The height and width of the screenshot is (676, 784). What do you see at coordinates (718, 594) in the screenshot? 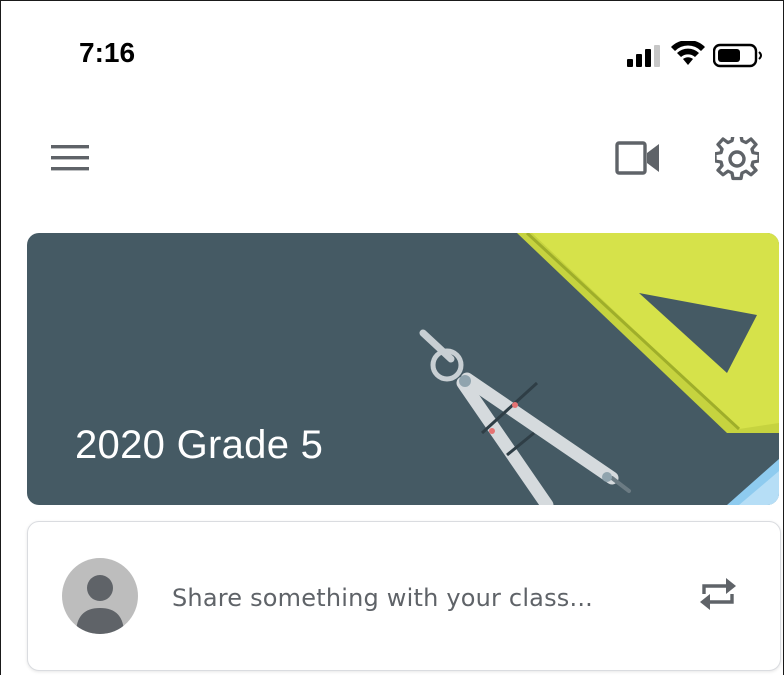
I see `repost-icon` at bounding box center [718, 594].